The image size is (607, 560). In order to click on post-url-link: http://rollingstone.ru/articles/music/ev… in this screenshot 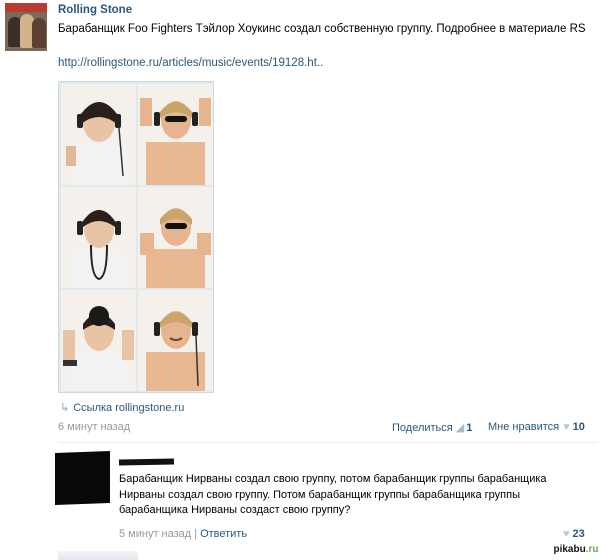, I will do `click(190, 63)`.